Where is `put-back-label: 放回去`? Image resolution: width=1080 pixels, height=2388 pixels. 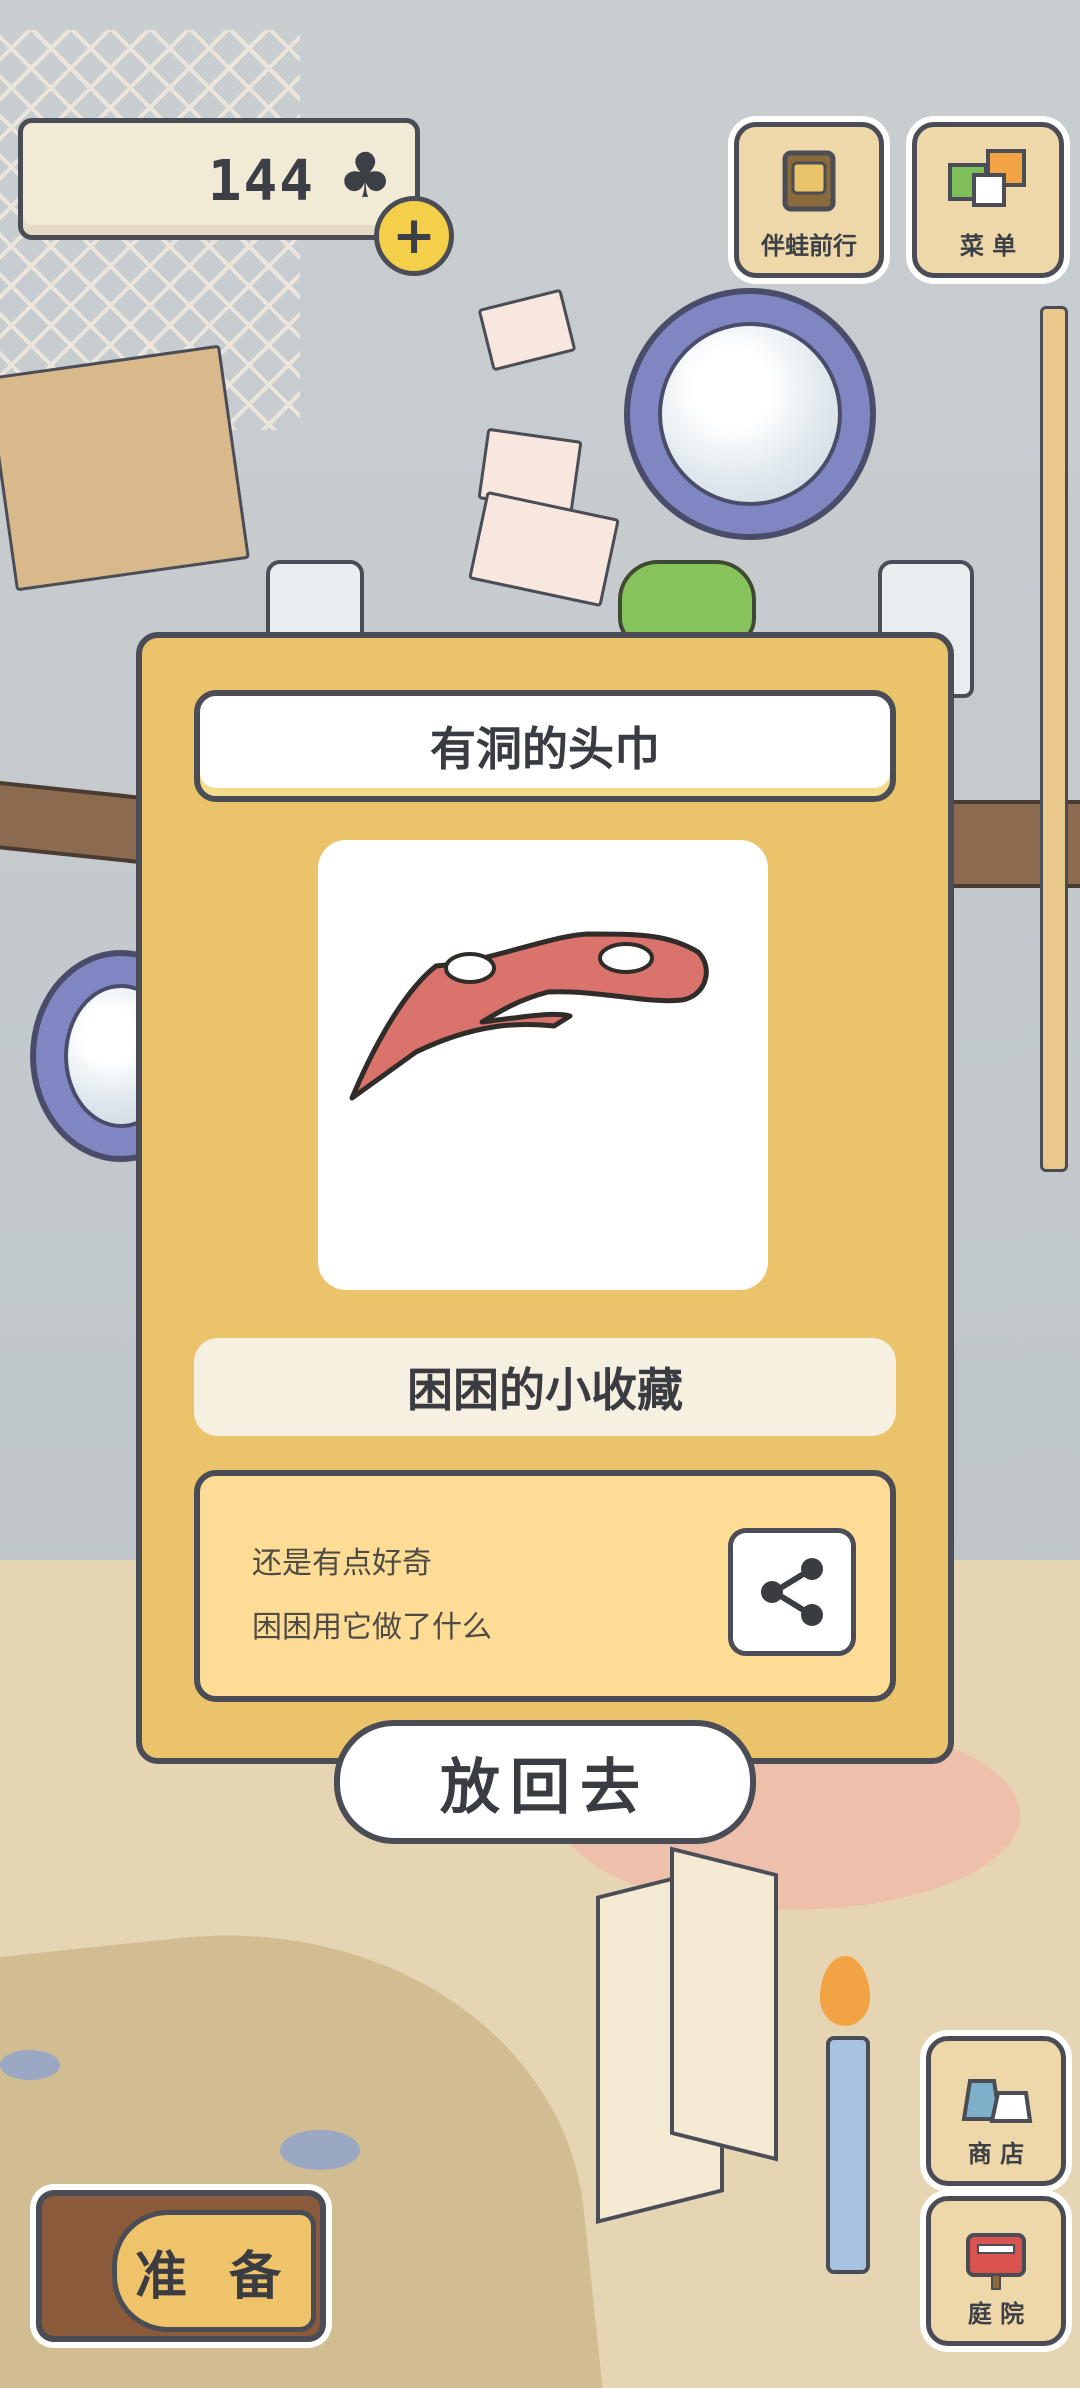 put-back-label: 放回去 is located at coordinates (545, 1787).